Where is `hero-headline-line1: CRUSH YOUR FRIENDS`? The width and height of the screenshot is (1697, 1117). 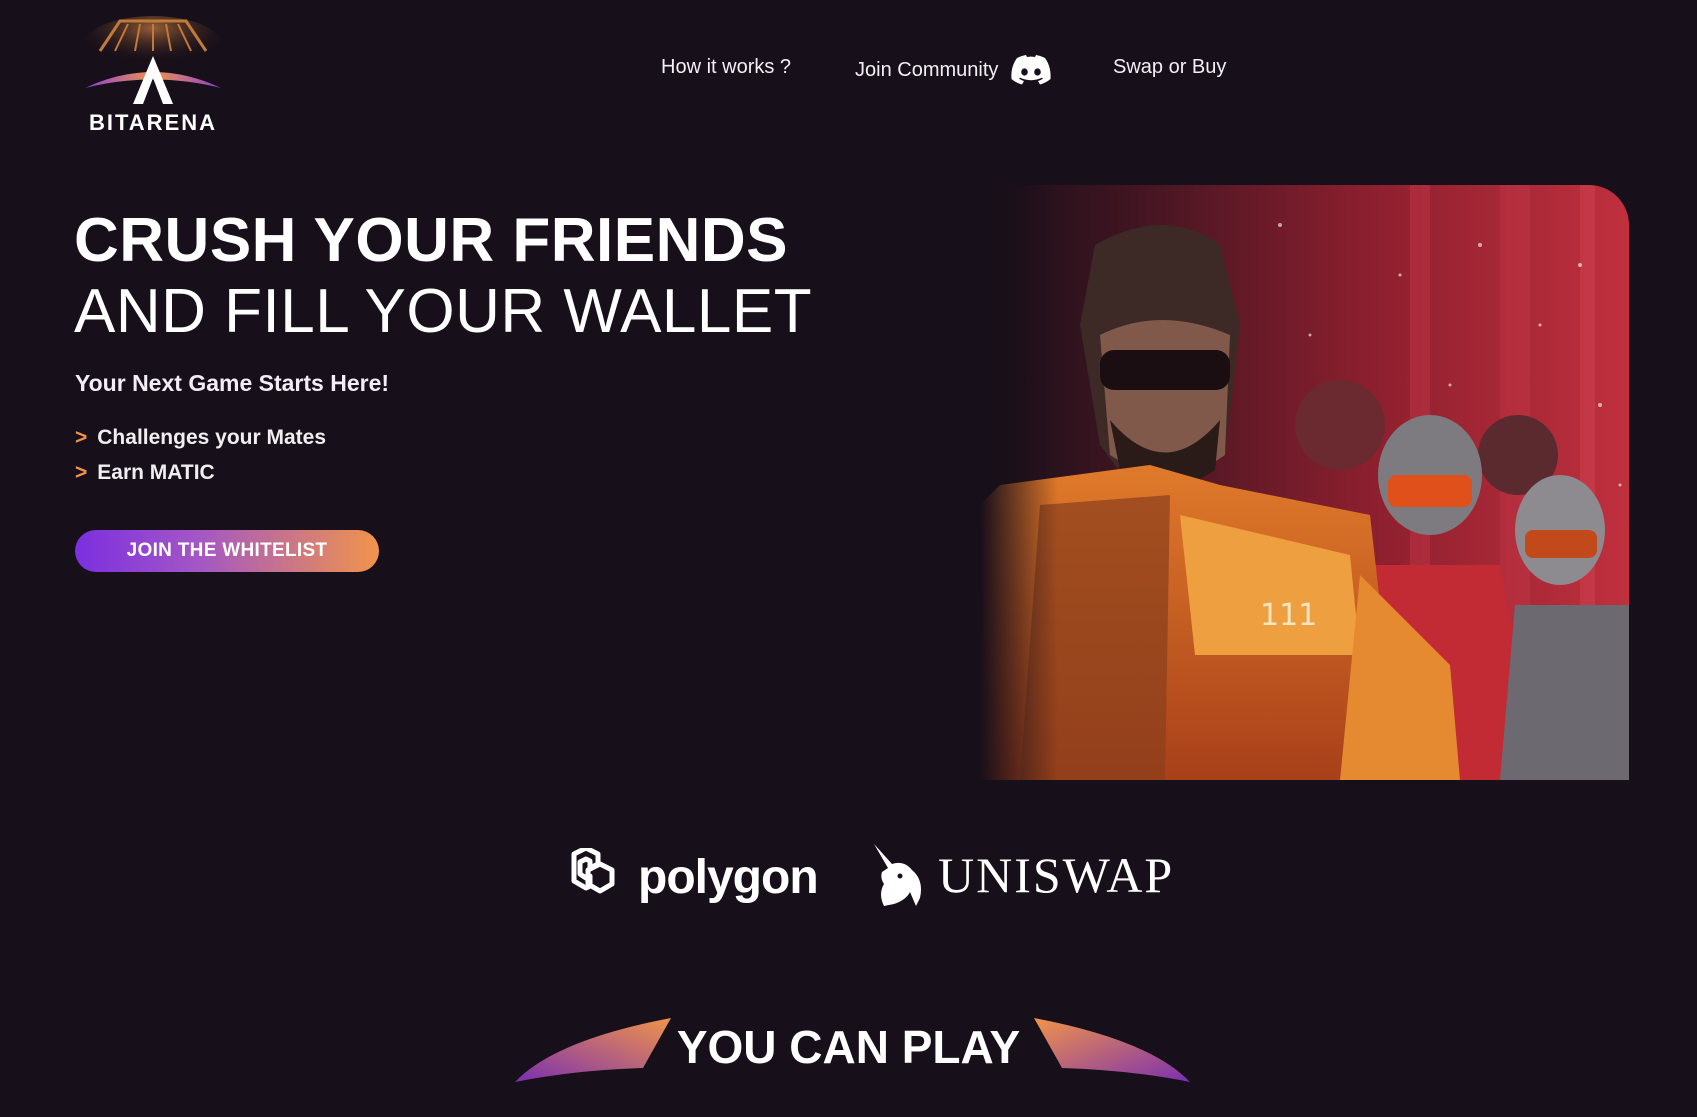 hero-headline-line1: CRUSH YOUR FRIENDS is located at coordinates (431, 240).